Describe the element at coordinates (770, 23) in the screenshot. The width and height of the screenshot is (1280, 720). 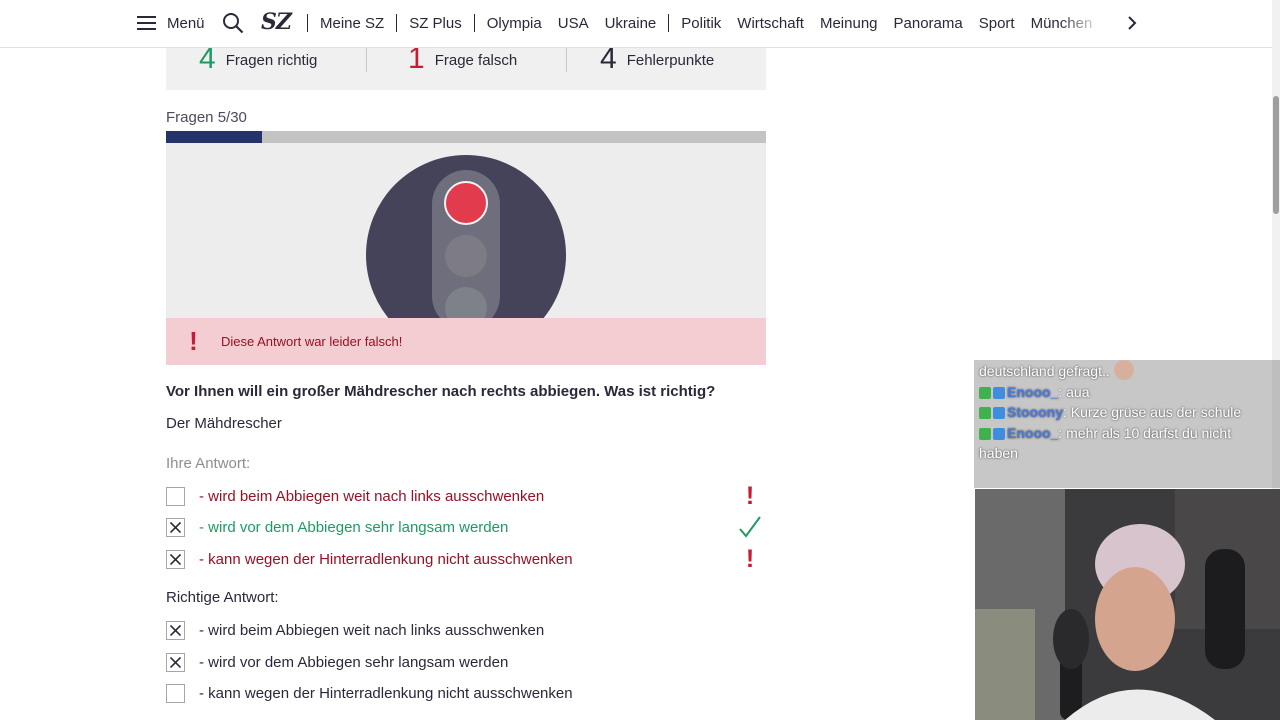
I see `nav-link-wirtschaft: Wirtschaft` at that location.